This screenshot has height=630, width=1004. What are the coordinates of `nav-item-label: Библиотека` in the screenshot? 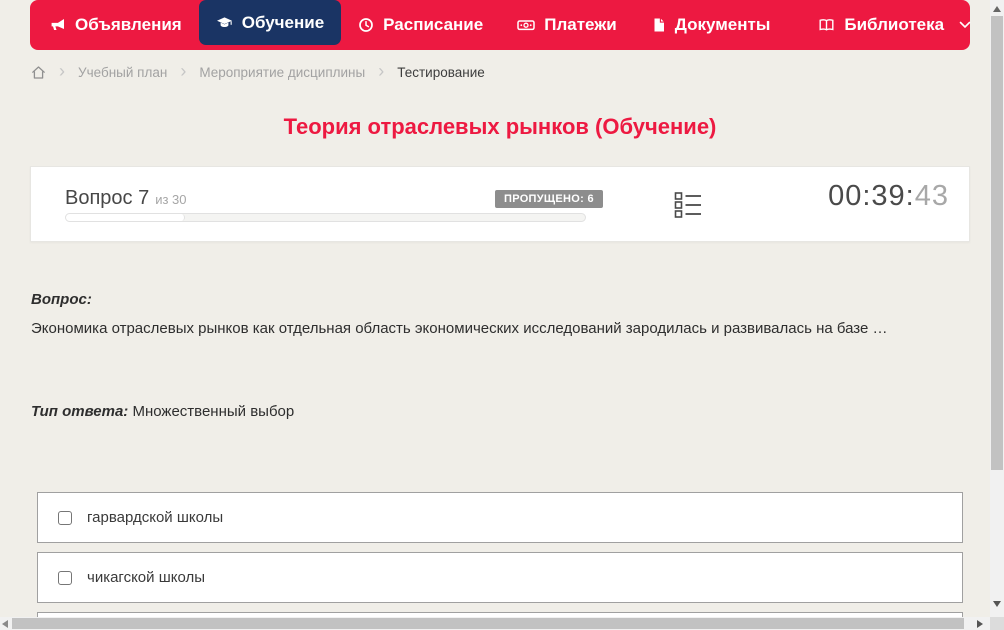 It's located at (894, 24).